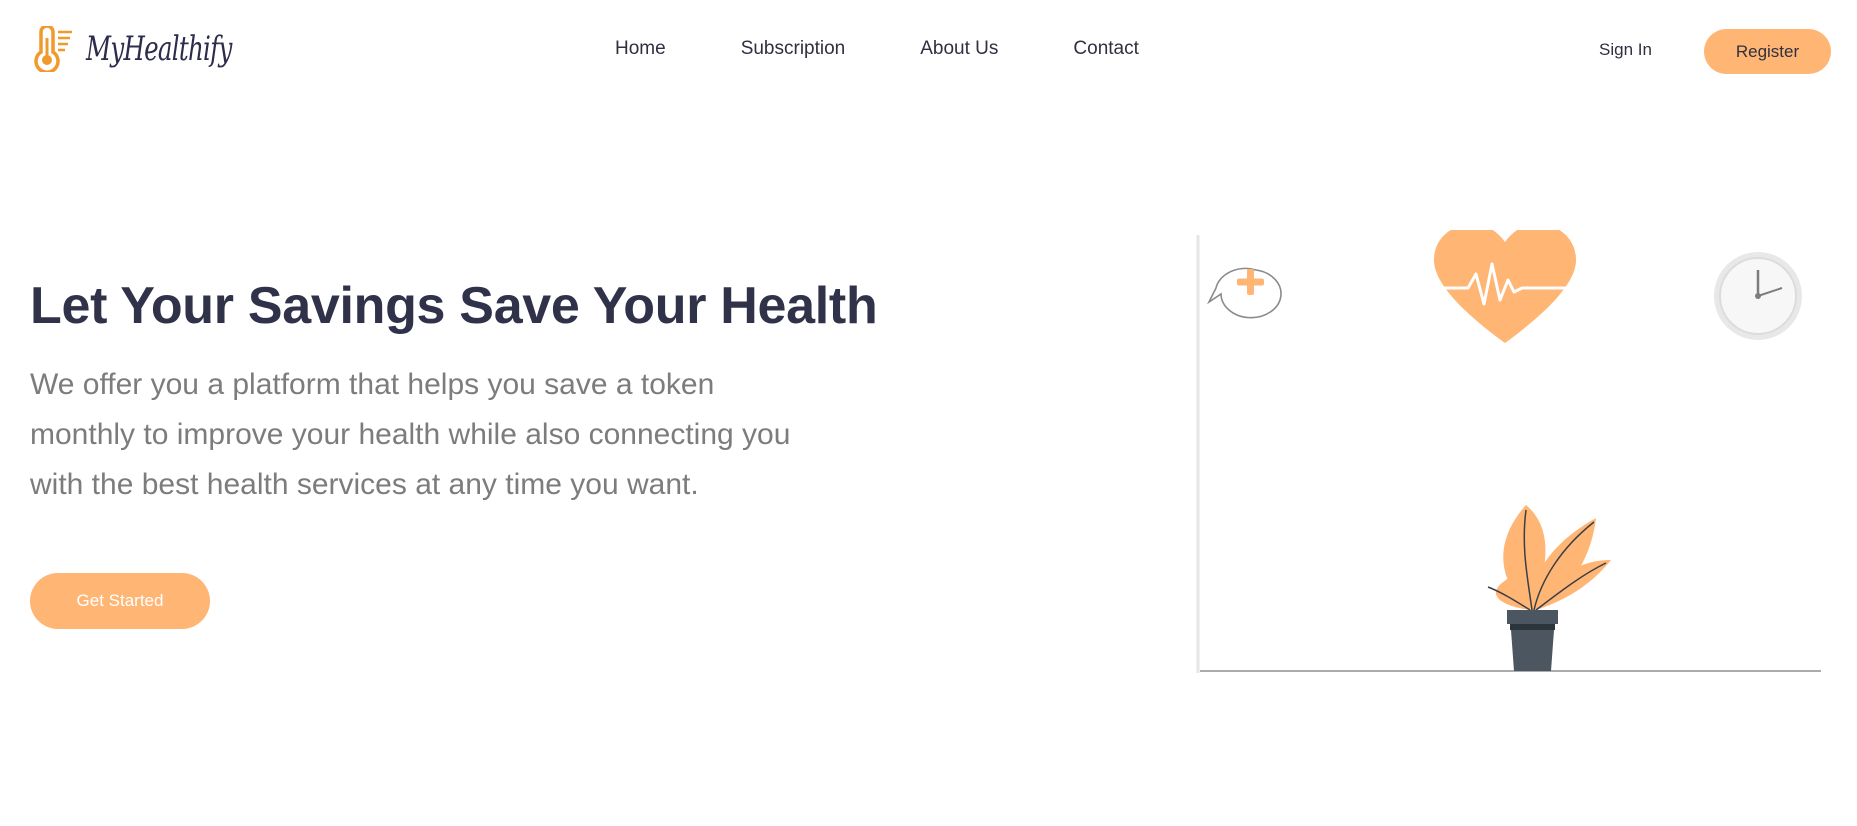 This screenshot has height=826, width=1857. I want to click on medical-chat-bubble-icon, so click(1244, 293).